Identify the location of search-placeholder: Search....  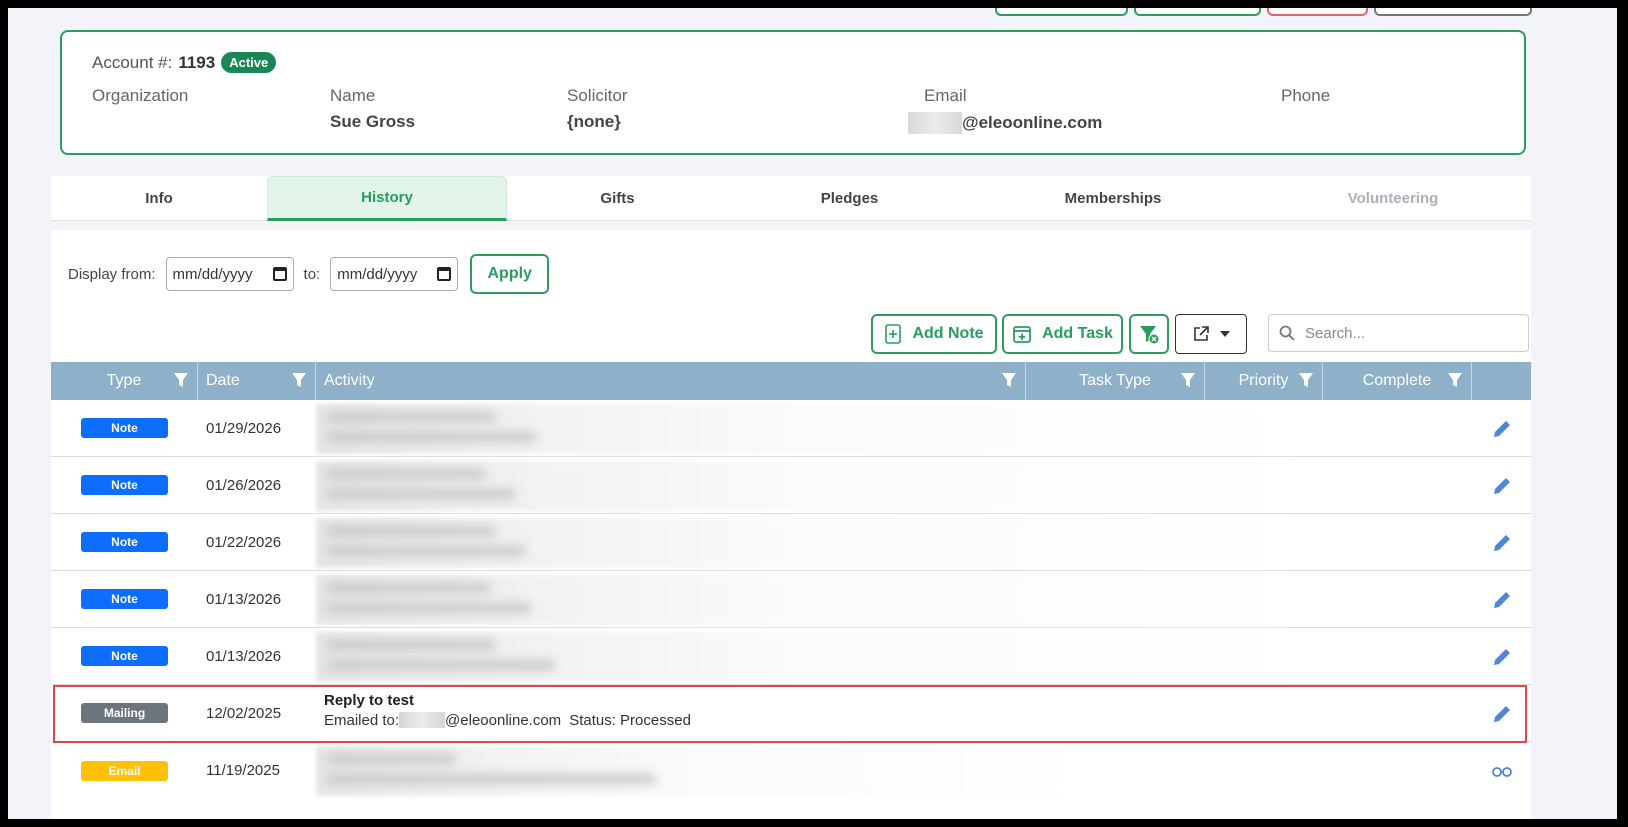
(1335, 333).